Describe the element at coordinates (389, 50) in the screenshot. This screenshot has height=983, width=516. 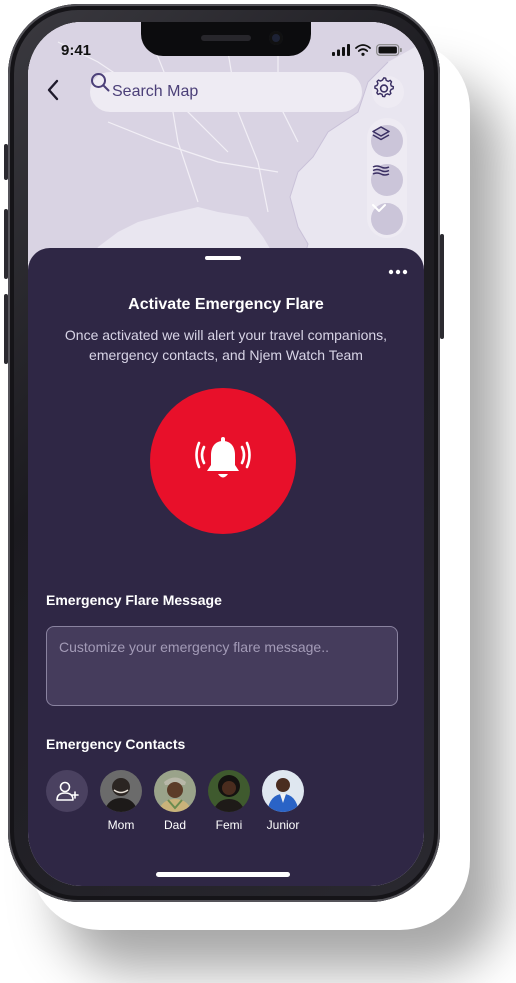
I see `battery-icon` at that location.